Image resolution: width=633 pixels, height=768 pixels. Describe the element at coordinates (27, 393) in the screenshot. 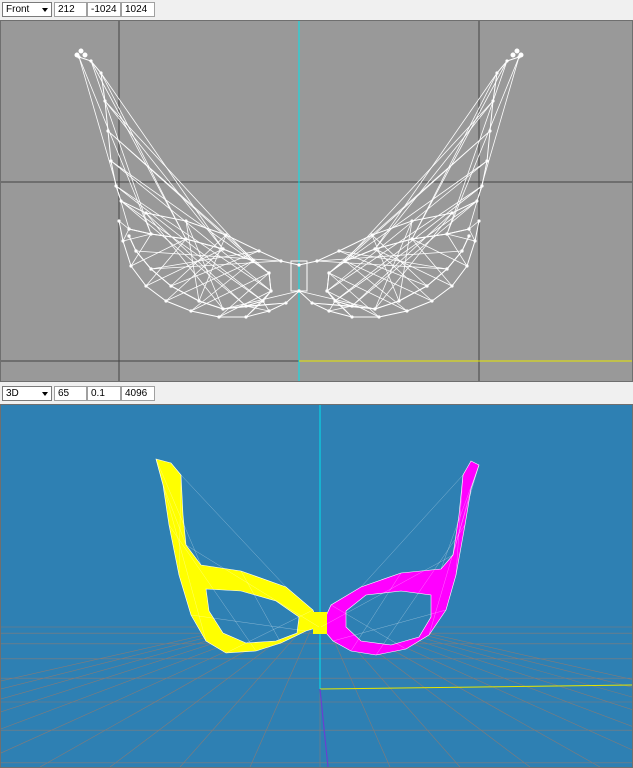

I see `bottom-view-mode-select: 3D` at that location.